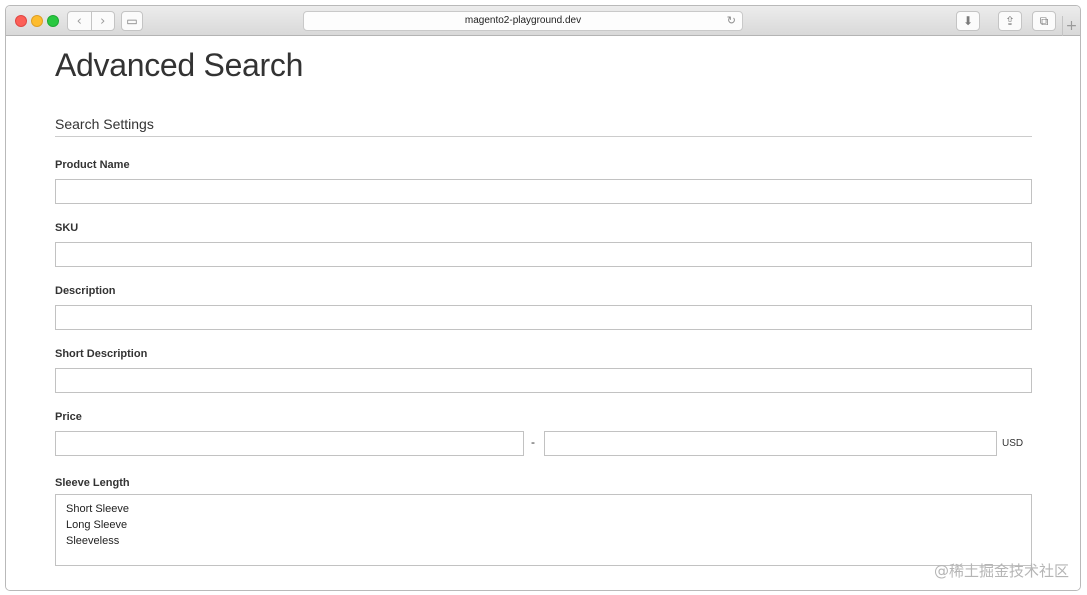  I want to click on minimize-window-button, so click(37, 21).